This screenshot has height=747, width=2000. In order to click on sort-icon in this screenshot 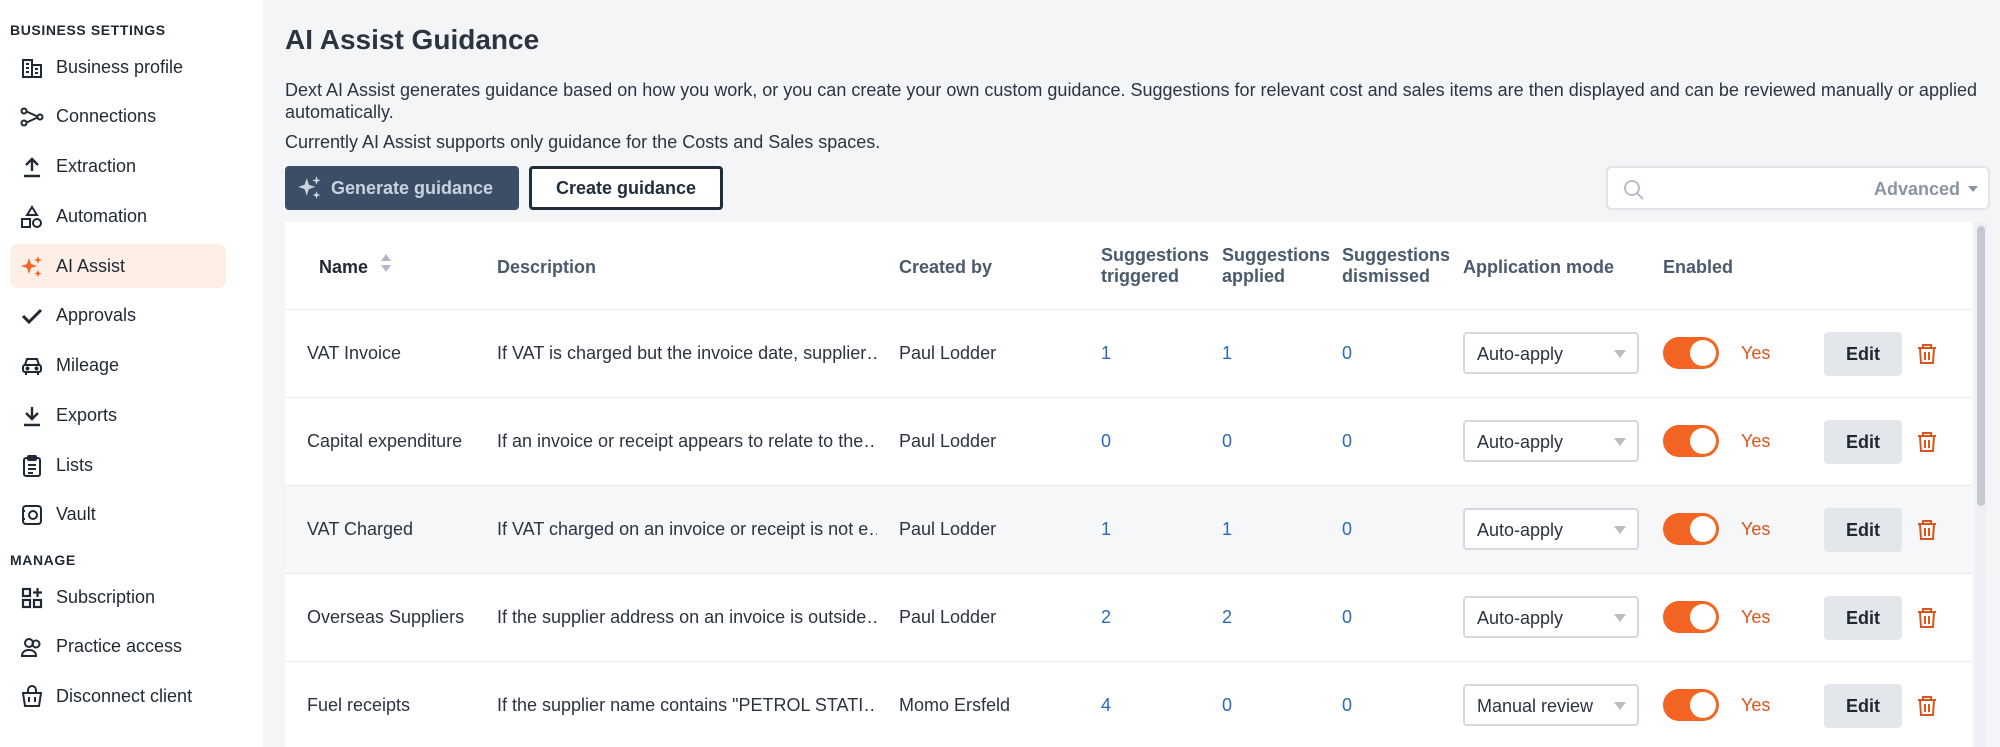, I will do `click(386, 263)`.